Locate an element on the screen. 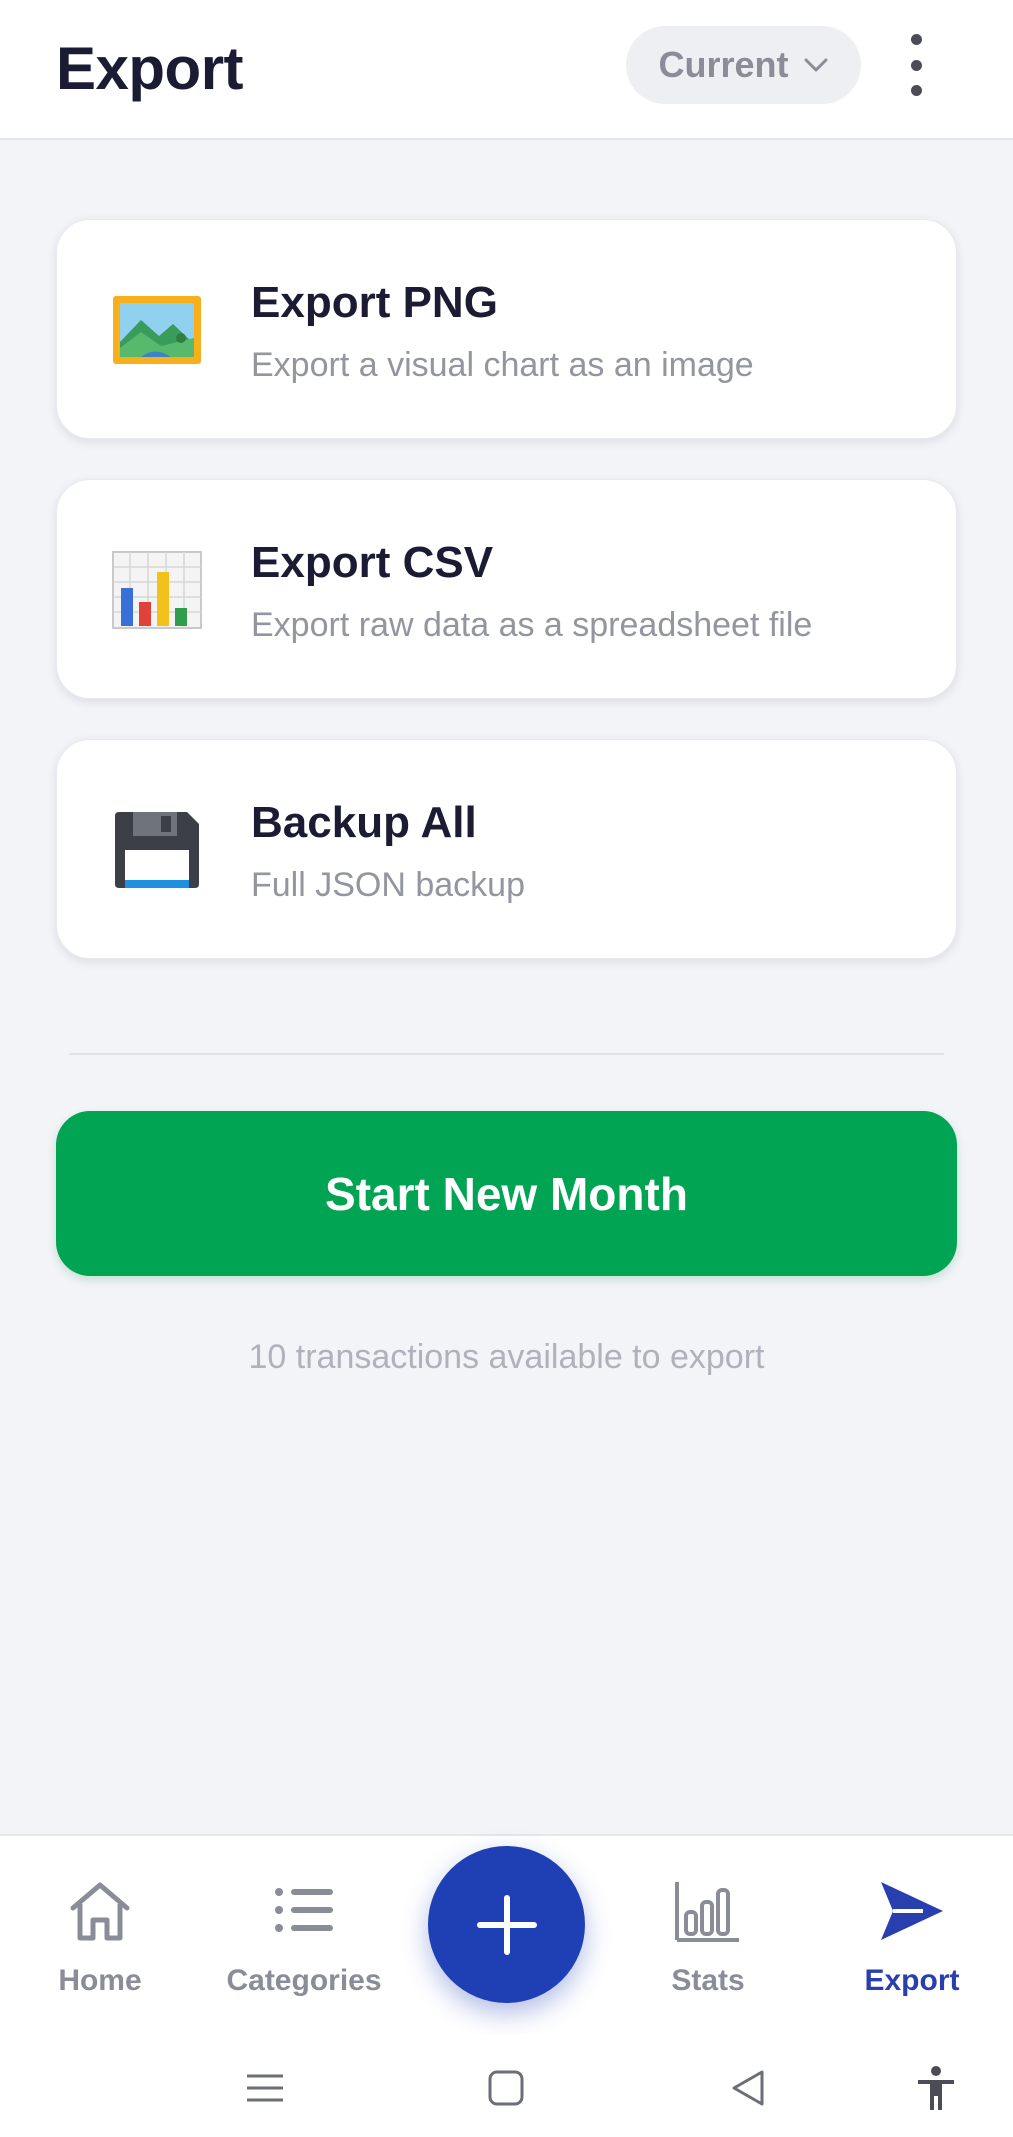  home-square-icon is located at coordinates (506, 2088).